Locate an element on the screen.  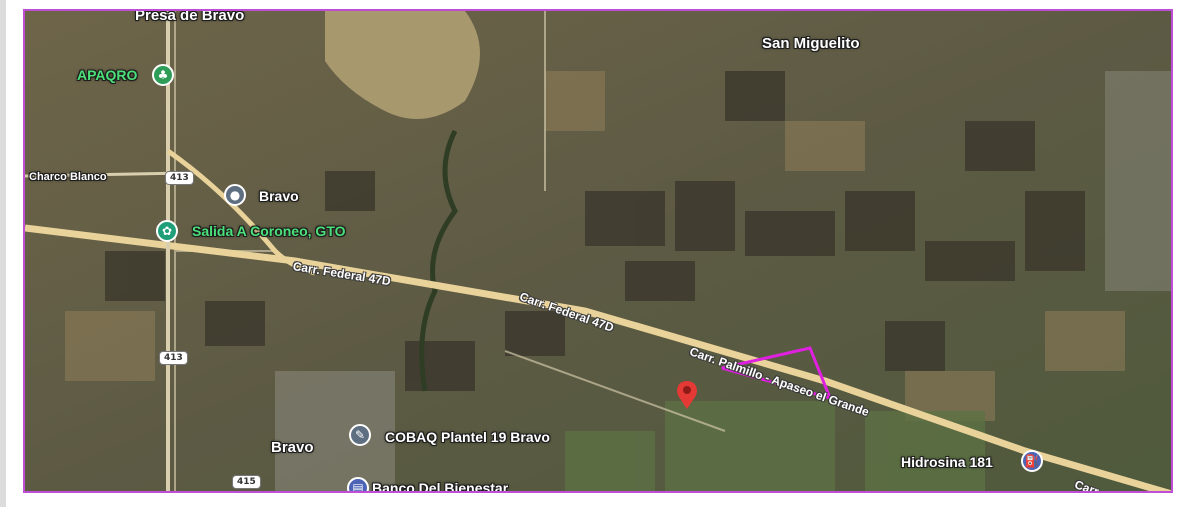
shield-415: 415 is located at coordinates (246, 482).